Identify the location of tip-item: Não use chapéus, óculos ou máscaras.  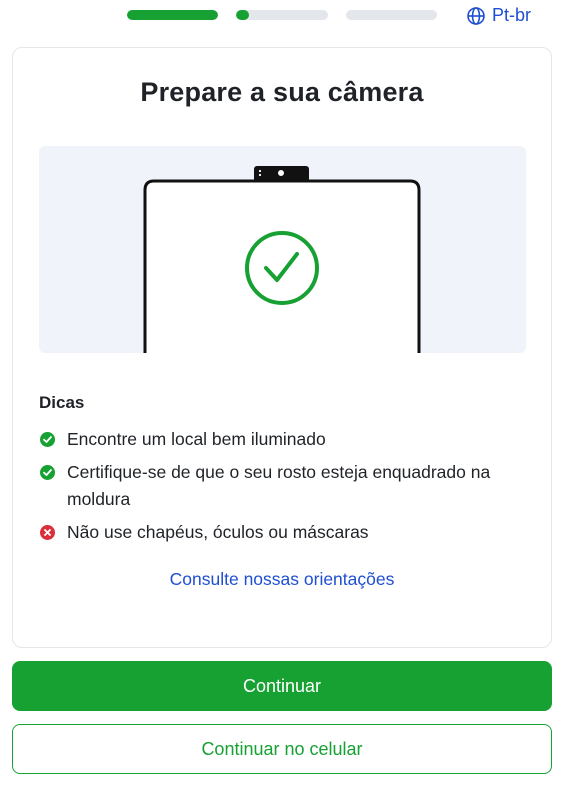
(284, 532).